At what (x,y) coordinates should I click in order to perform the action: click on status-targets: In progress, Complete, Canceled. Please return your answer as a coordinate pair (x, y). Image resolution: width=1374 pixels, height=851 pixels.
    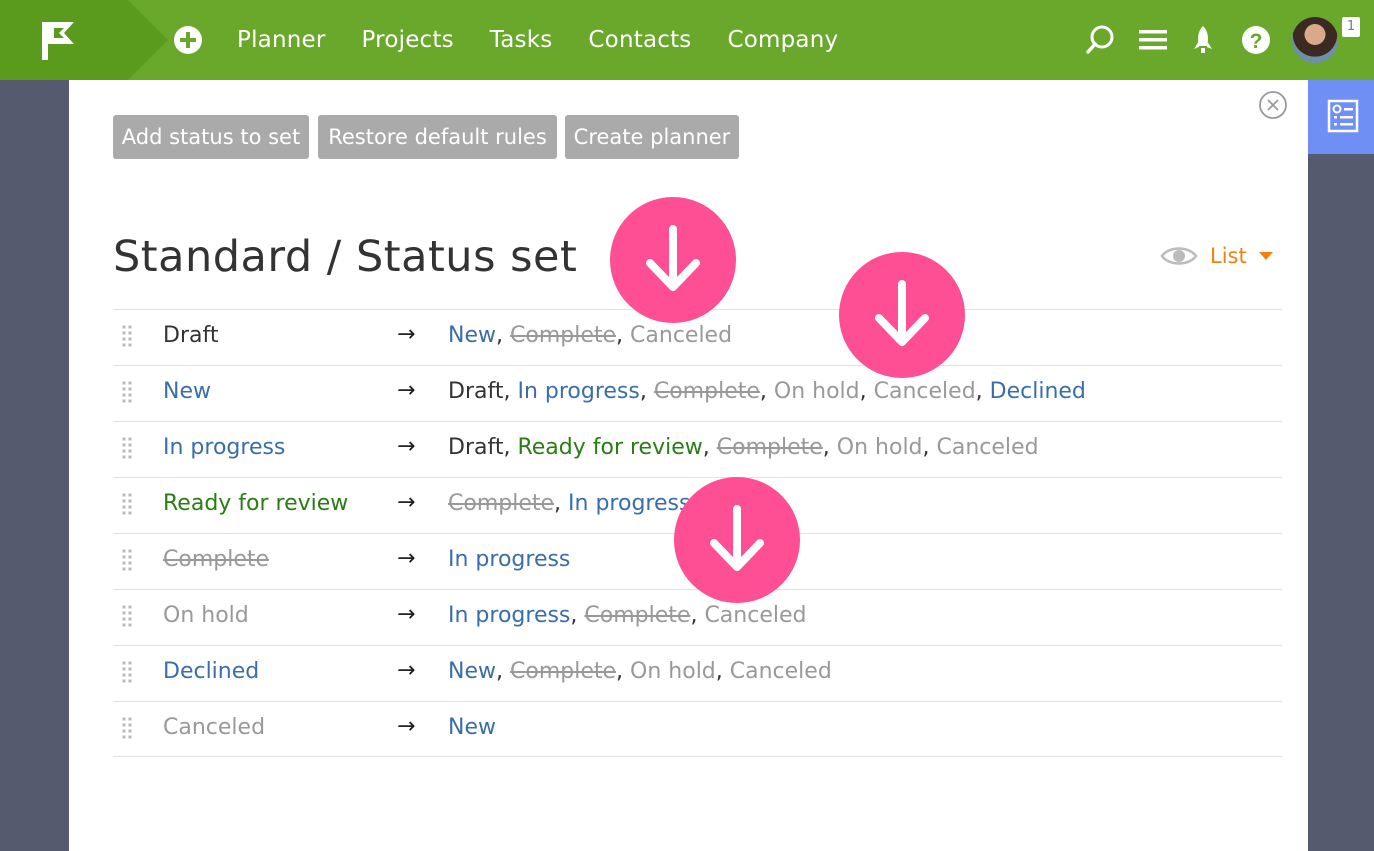
    Looking at the image, I should click on (627, 615).